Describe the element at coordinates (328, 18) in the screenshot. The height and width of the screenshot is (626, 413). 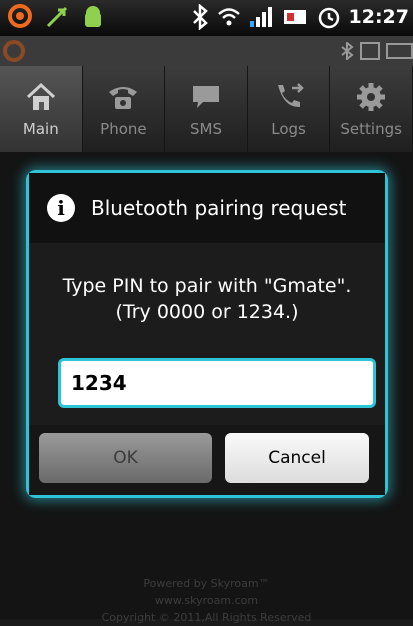
I see `alarm-icon` at that location.